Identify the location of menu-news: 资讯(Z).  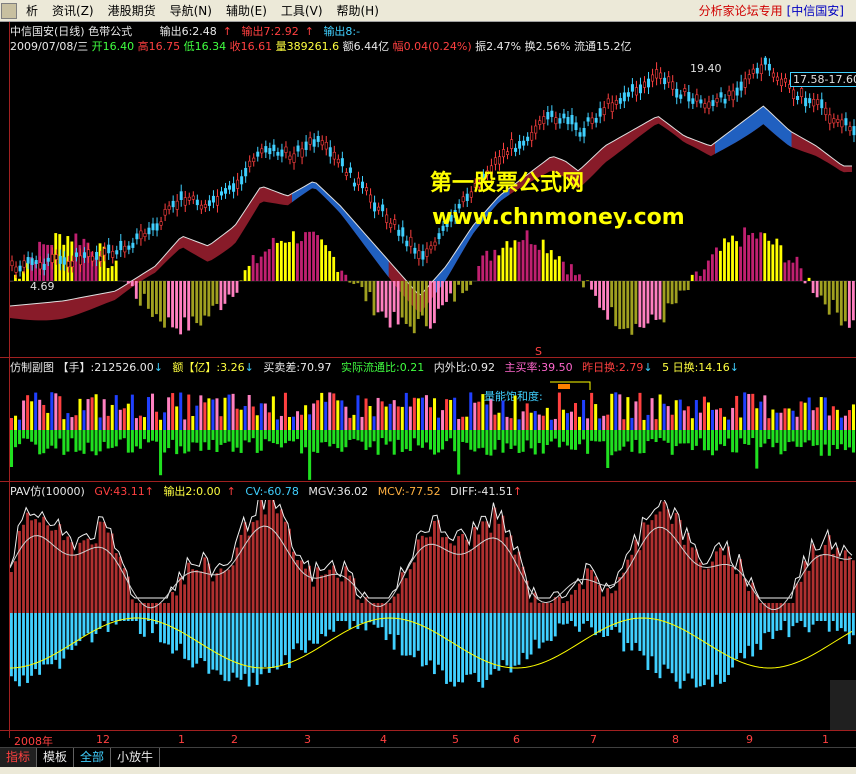
(73, 11).